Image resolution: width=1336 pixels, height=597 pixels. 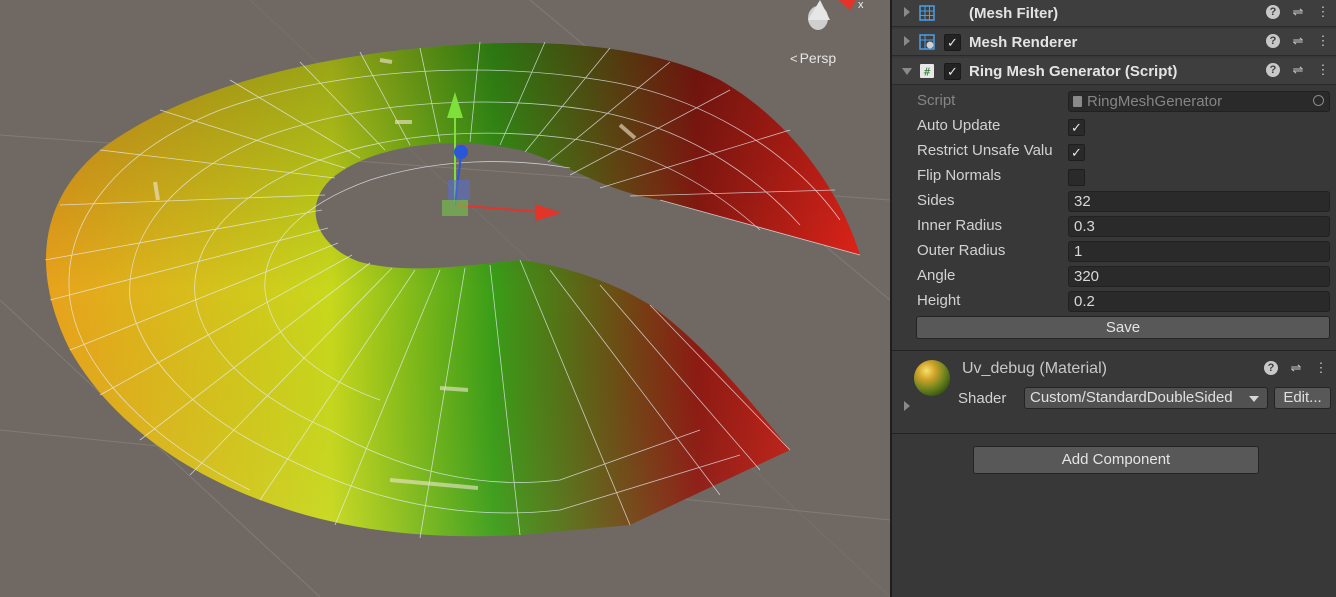 What do you see at coordinates (959, 175) in the screenshot?
I see `flip-normals-label: Flip Normals` at bounding box center [959, 175].